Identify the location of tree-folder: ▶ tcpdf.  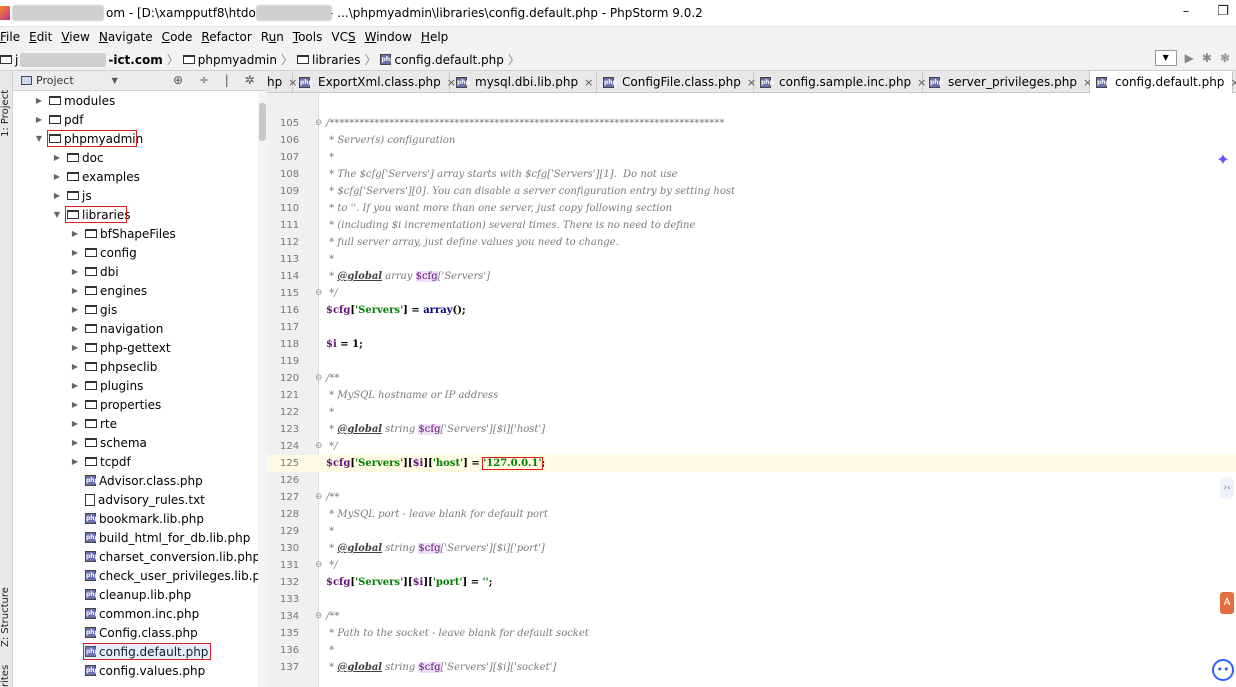
(100, 461).